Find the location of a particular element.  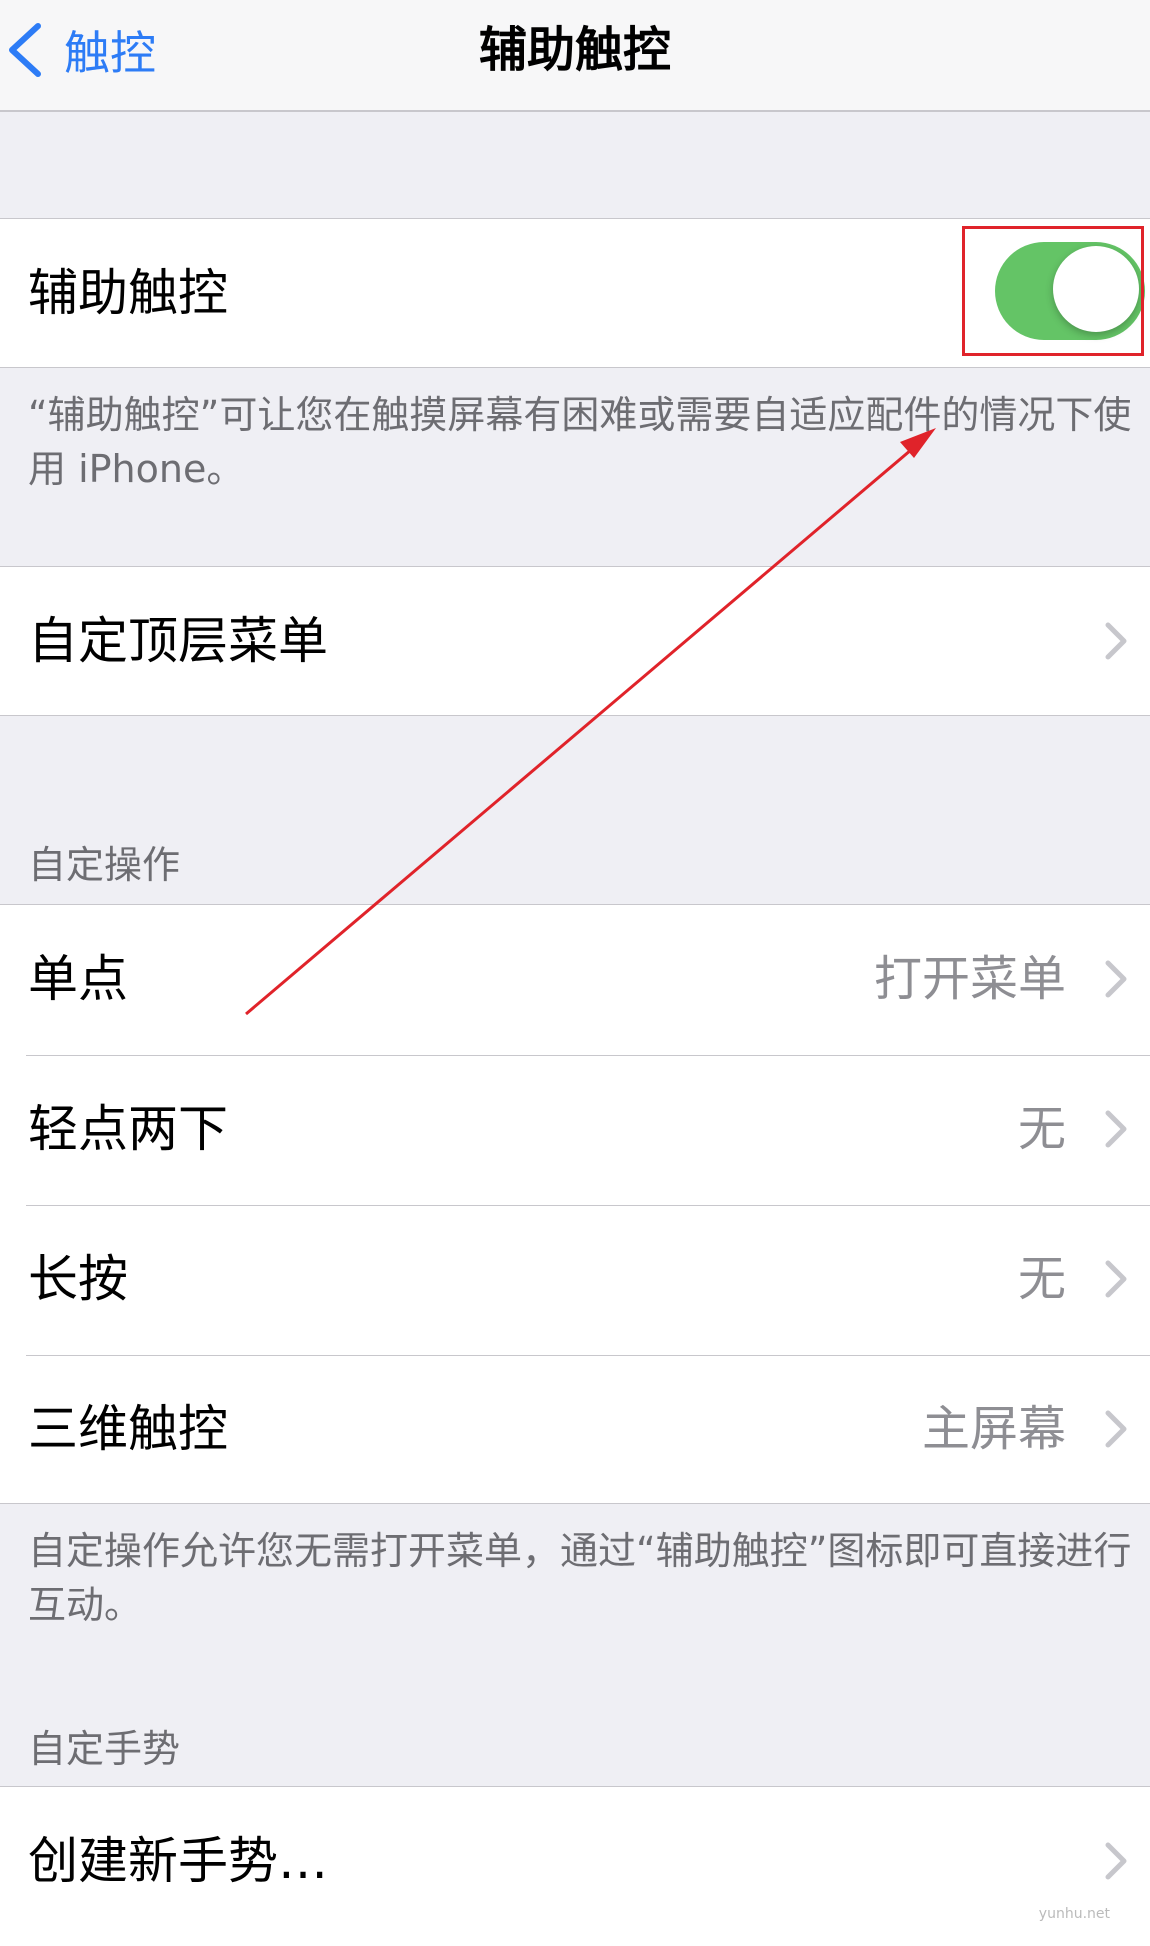

customize-top-menu-row: 自定顶层菜单 is located at coordinates (575, 641).